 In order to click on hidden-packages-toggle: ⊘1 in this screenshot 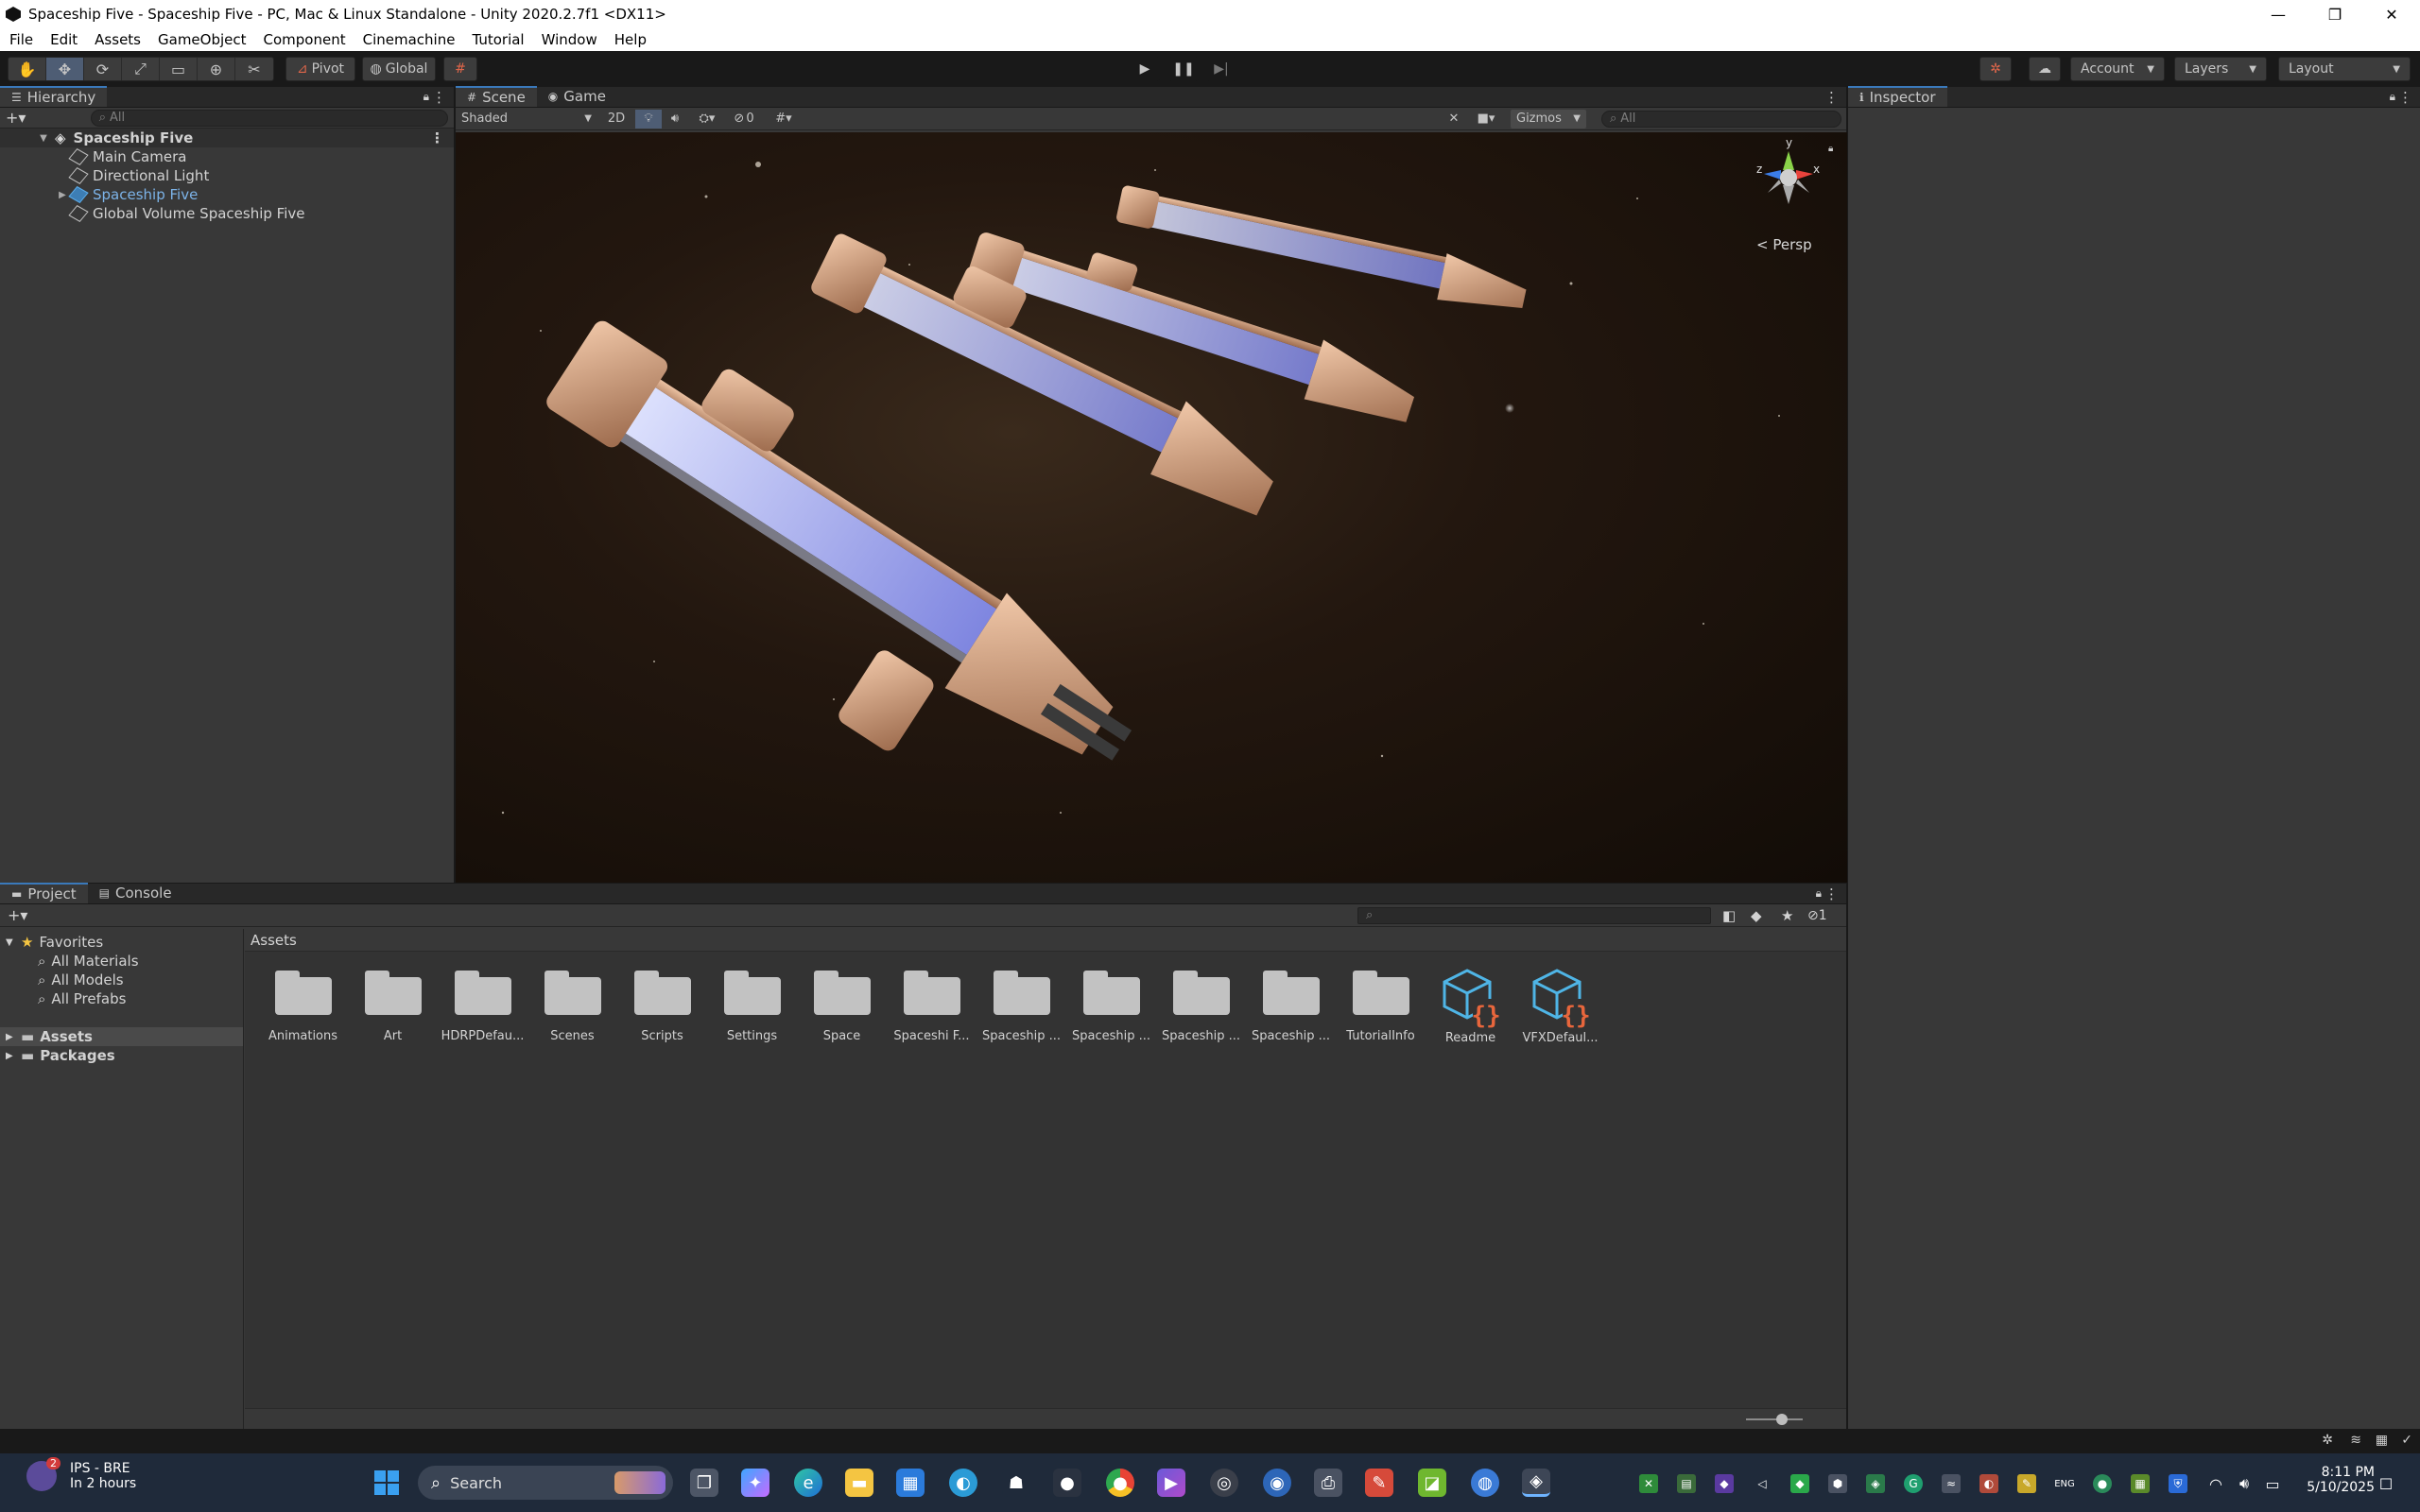, I will do `click(1817, 915)`.